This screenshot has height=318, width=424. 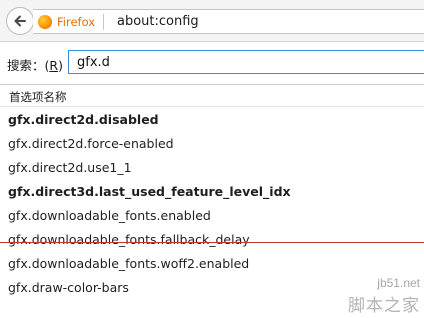 What do you see at coordinates (228, 21) in the screenshot?
I see `url-bar: Firefox about:config` at bounding box center [228, 21].